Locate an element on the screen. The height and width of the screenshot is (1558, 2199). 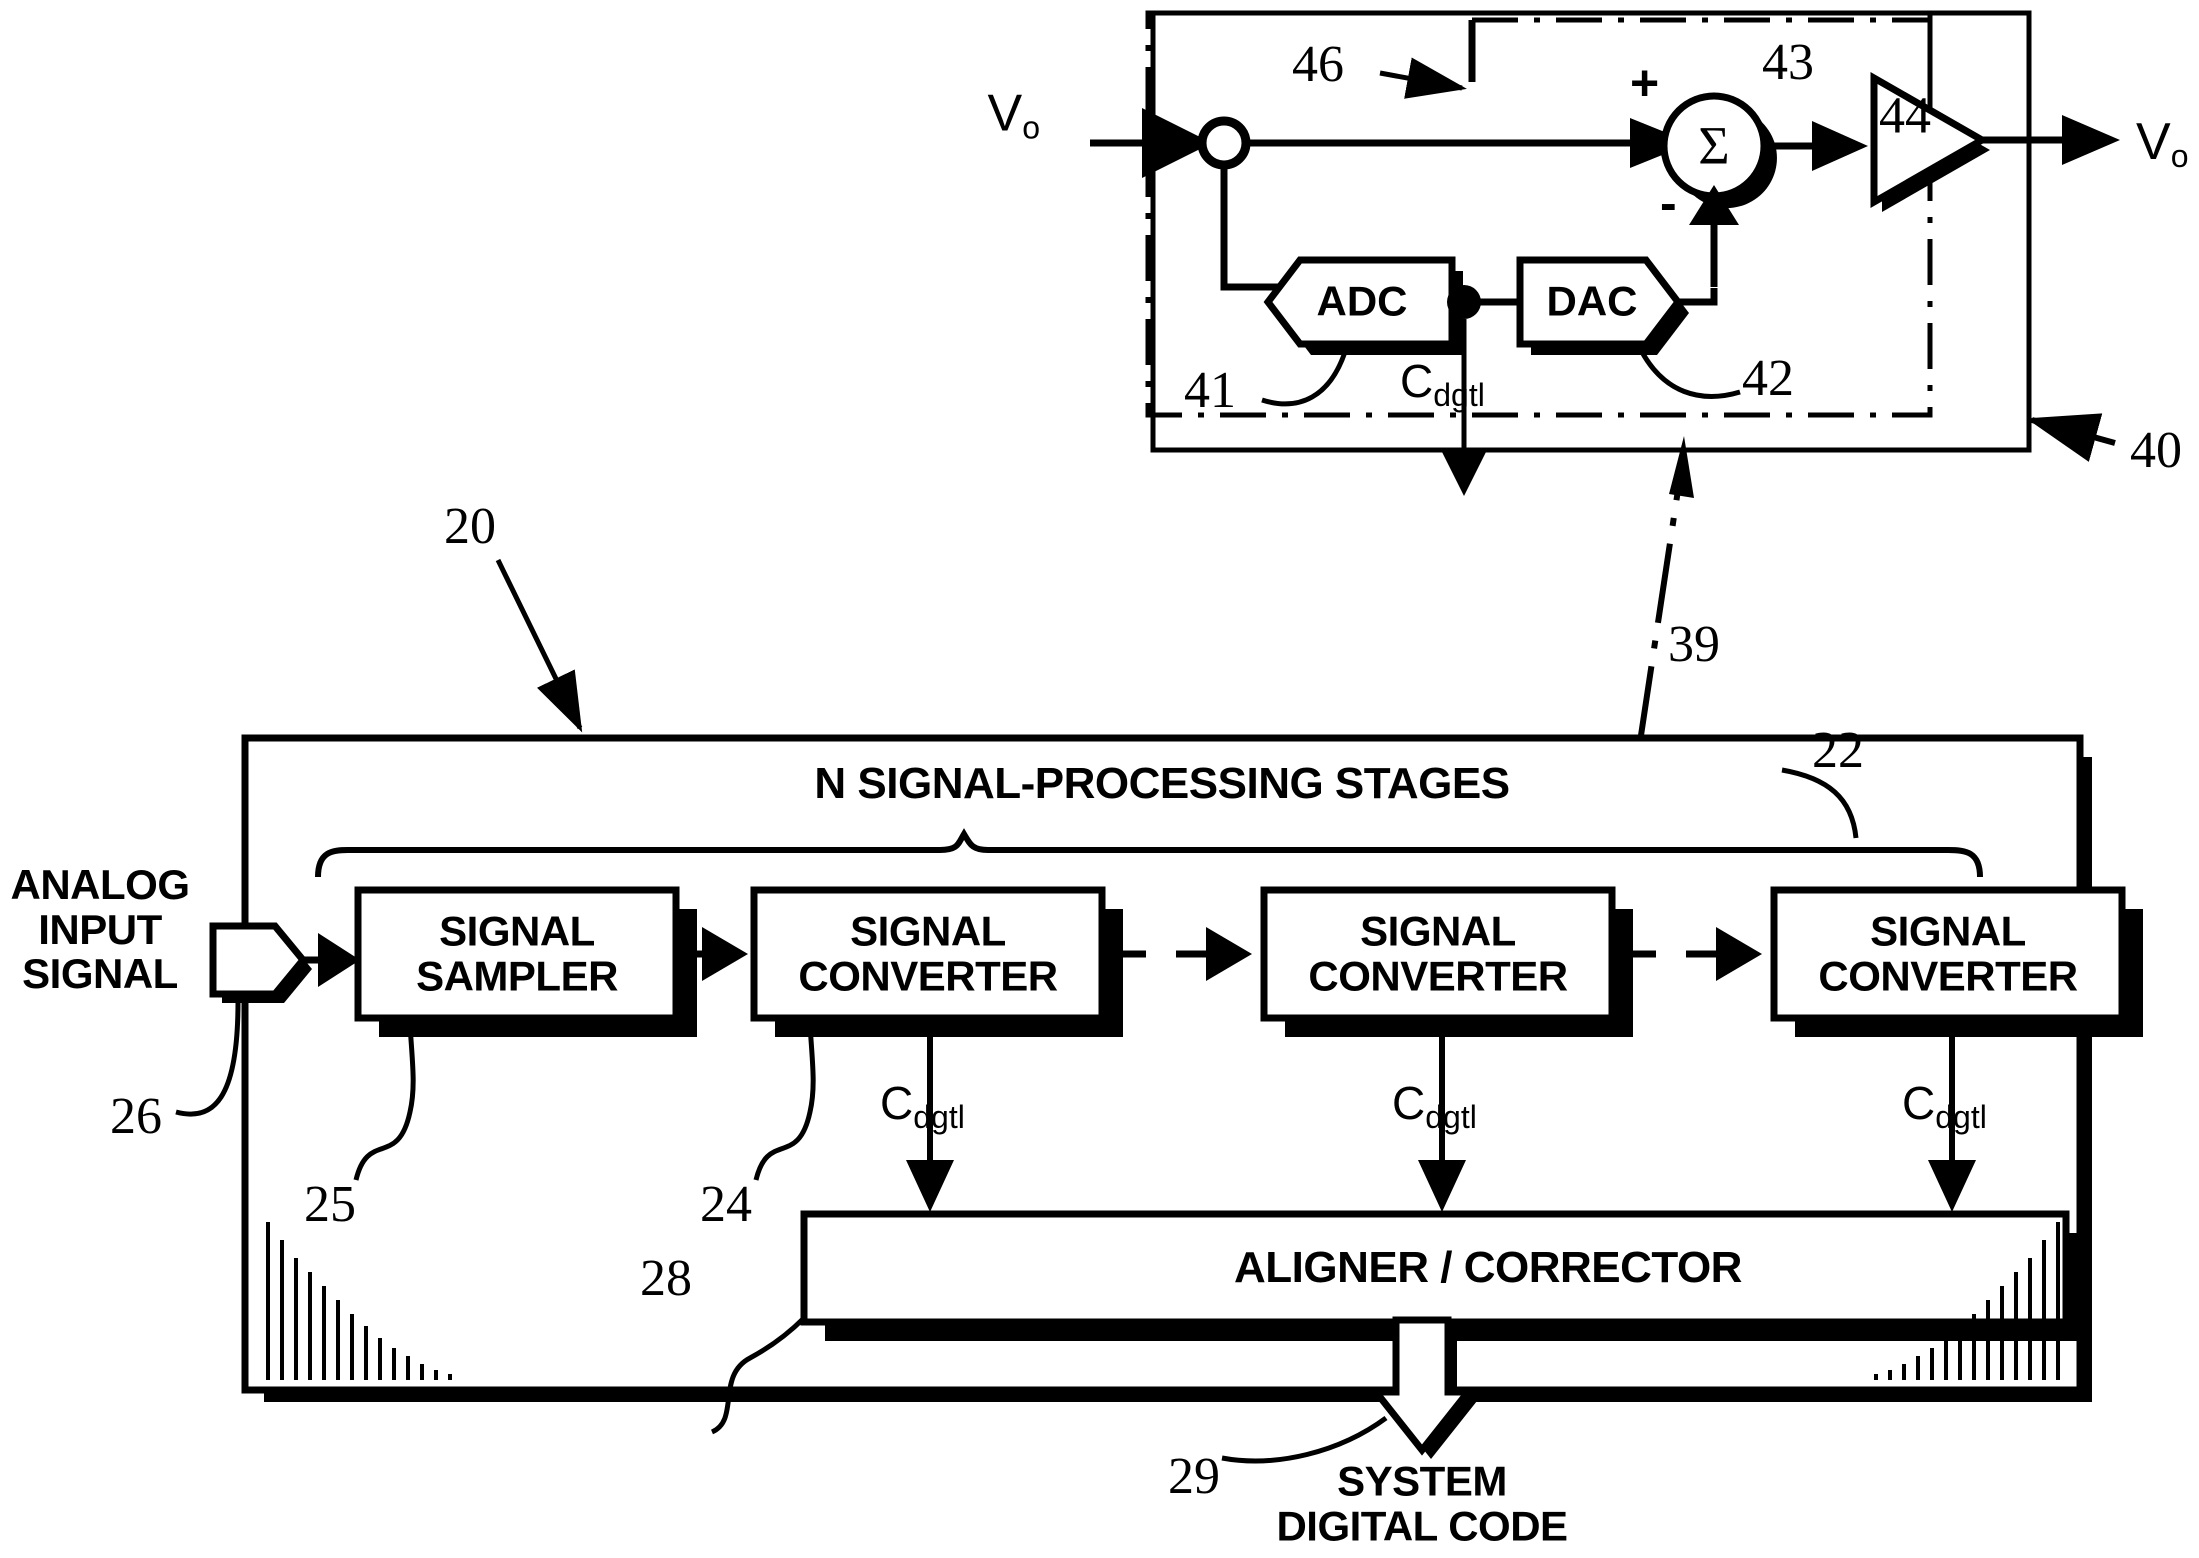
converter-3-line-1: SIGNAL is located at coordinates (1948, 931).